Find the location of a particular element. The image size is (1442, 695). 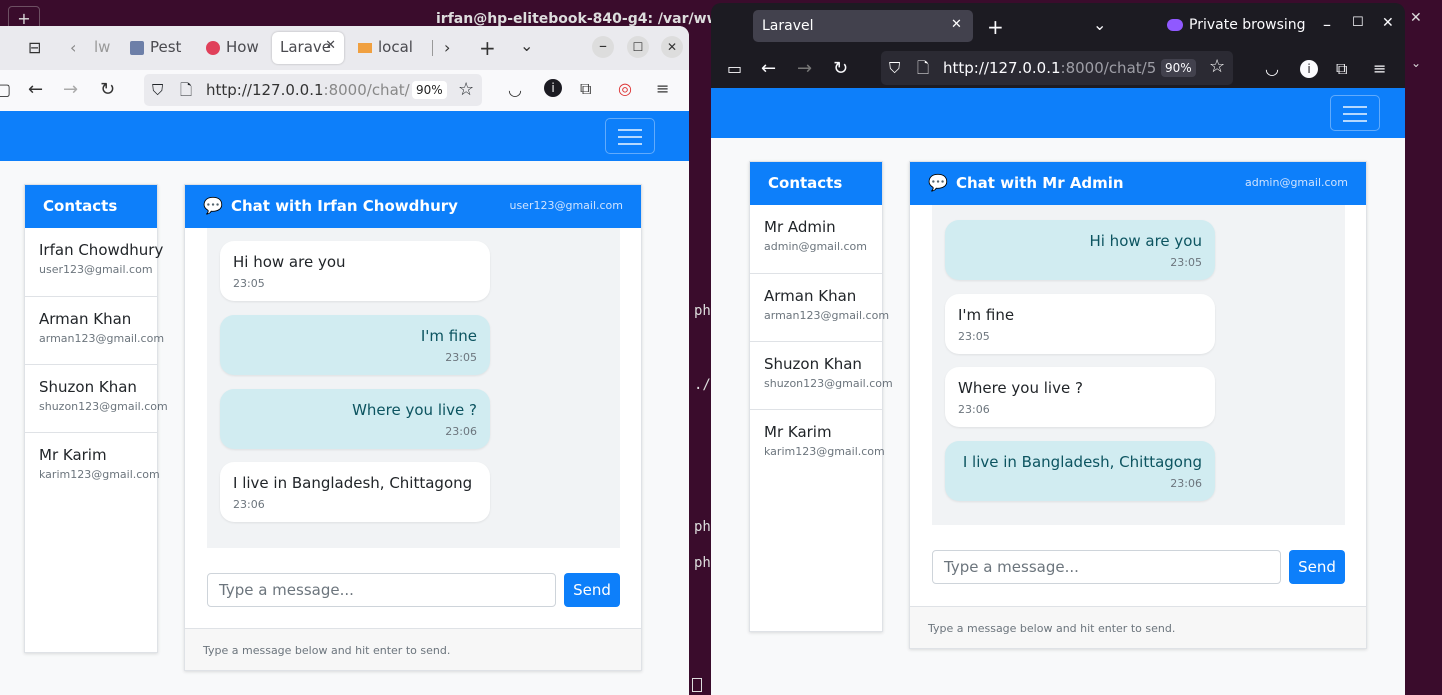

tab-how: How is located at coordinates (232, 48).